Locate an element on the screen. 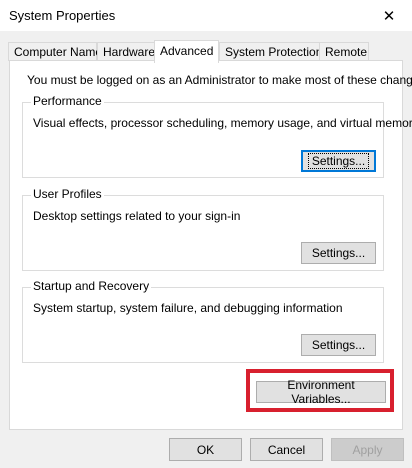 The height and width of the screenshot is (468, 412). tab-computer-name: Computer Name is located at coordinates (55, 51).